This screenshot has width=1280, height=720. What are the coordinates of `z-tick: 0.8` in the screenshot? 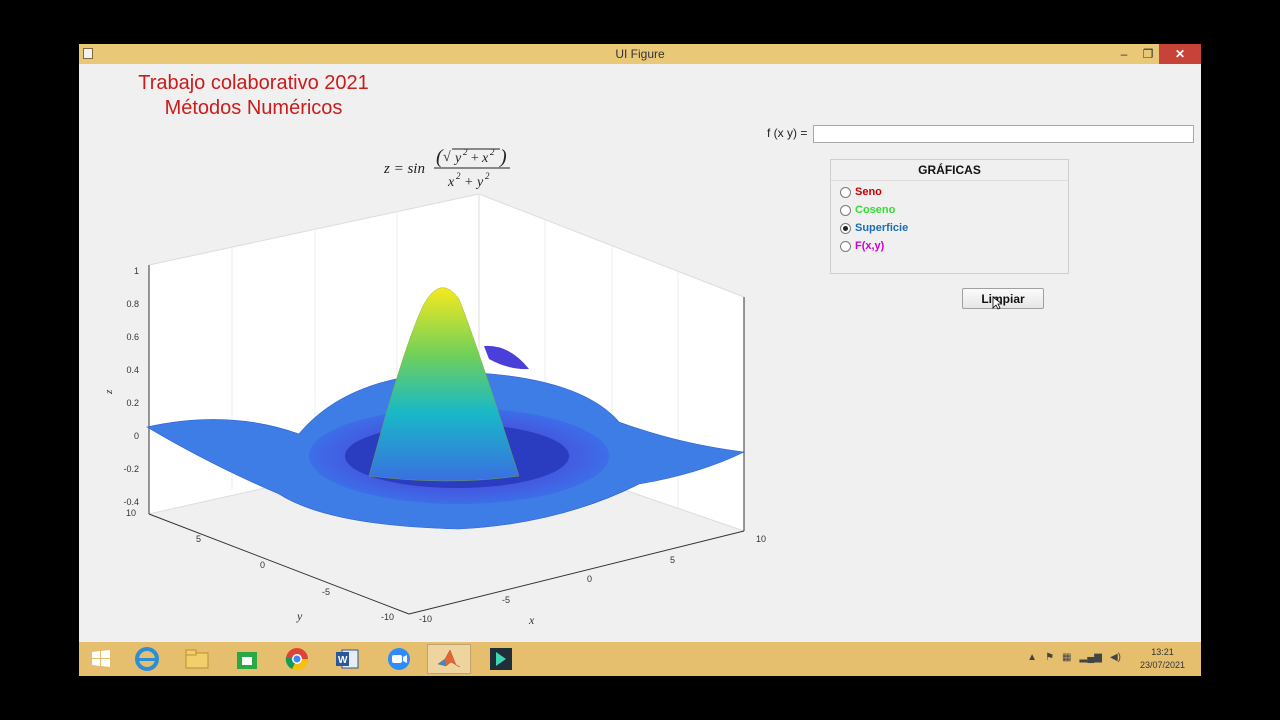 It's located at (132, 304).